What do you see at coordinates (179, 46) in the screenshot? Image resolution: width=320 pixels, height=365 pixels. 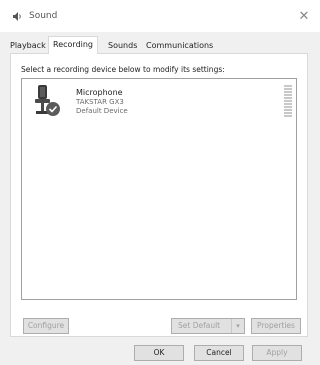 I see `tab-communications: Communications` at bounding box center [179, 46].